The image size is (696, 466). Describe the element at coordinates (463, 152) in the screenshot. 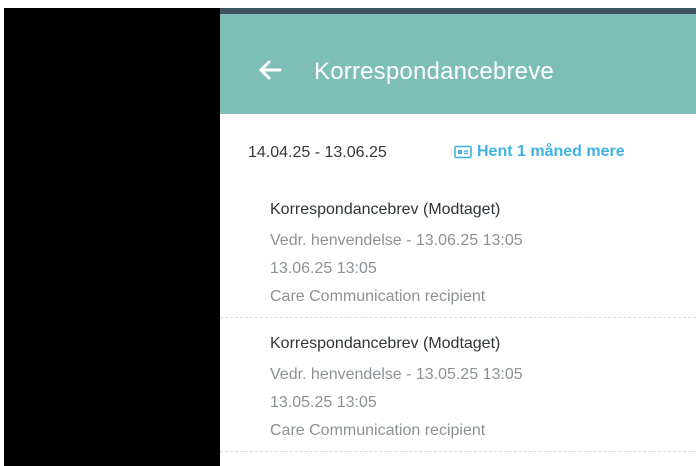

I see `calendar-icon` at that location.